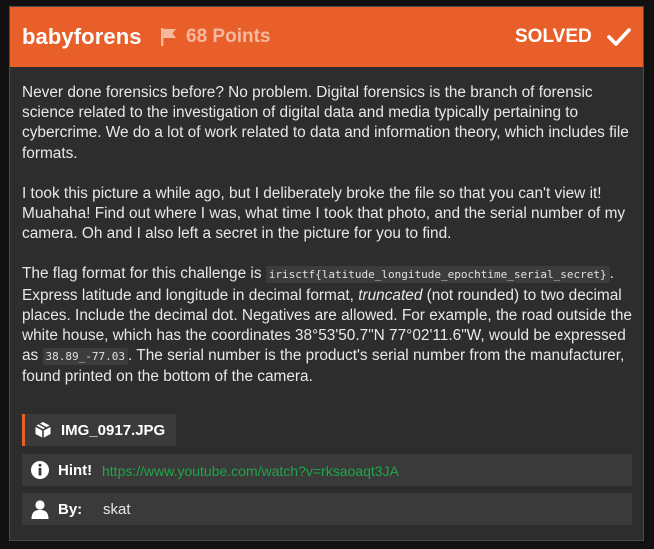 Image resolution: width=654 pixels, height=549 pixels. What do you see at coordinates (228, 36) in the screenshot?
I see `challenge-points: 68 Points` at bounding box center [228, 36].